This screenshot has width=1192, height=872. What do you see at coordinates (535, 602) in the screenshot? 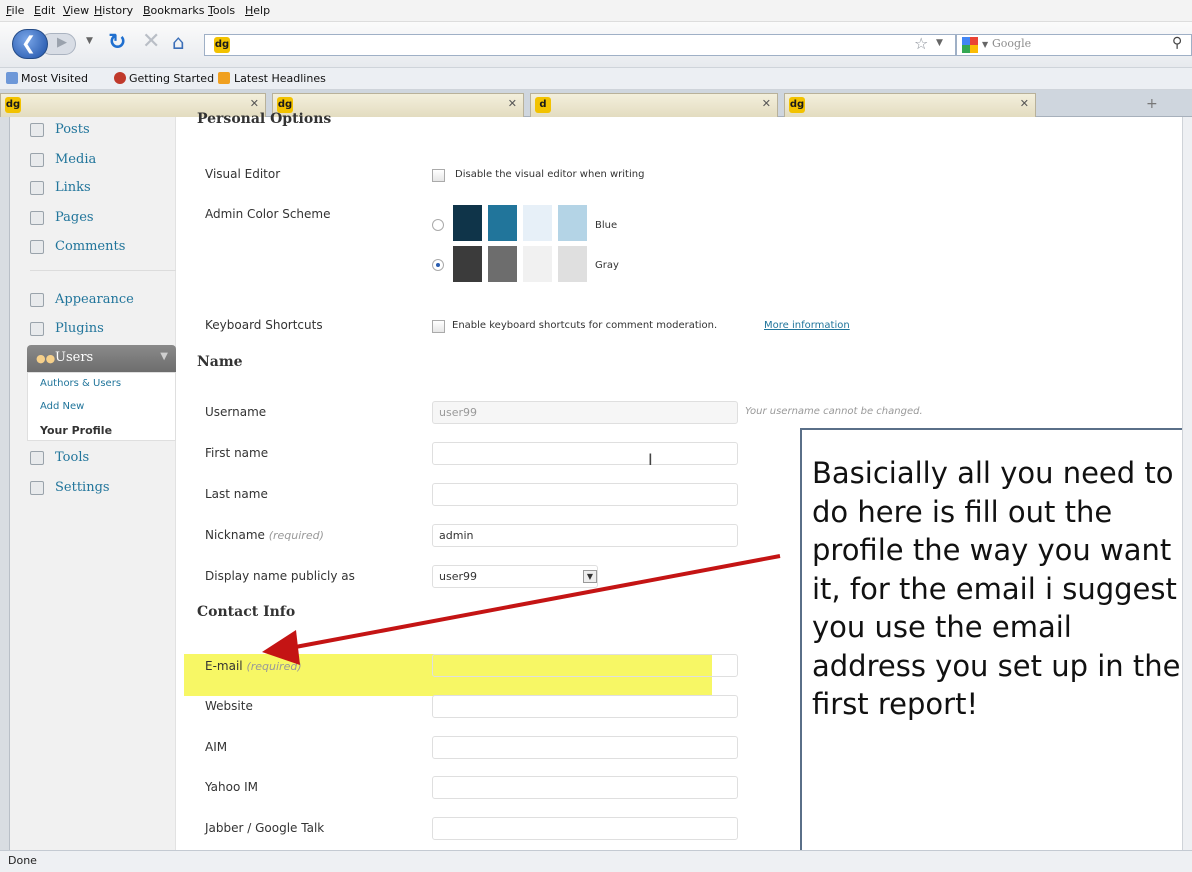
I see `arrow-line` at bounding box center [535, 602].